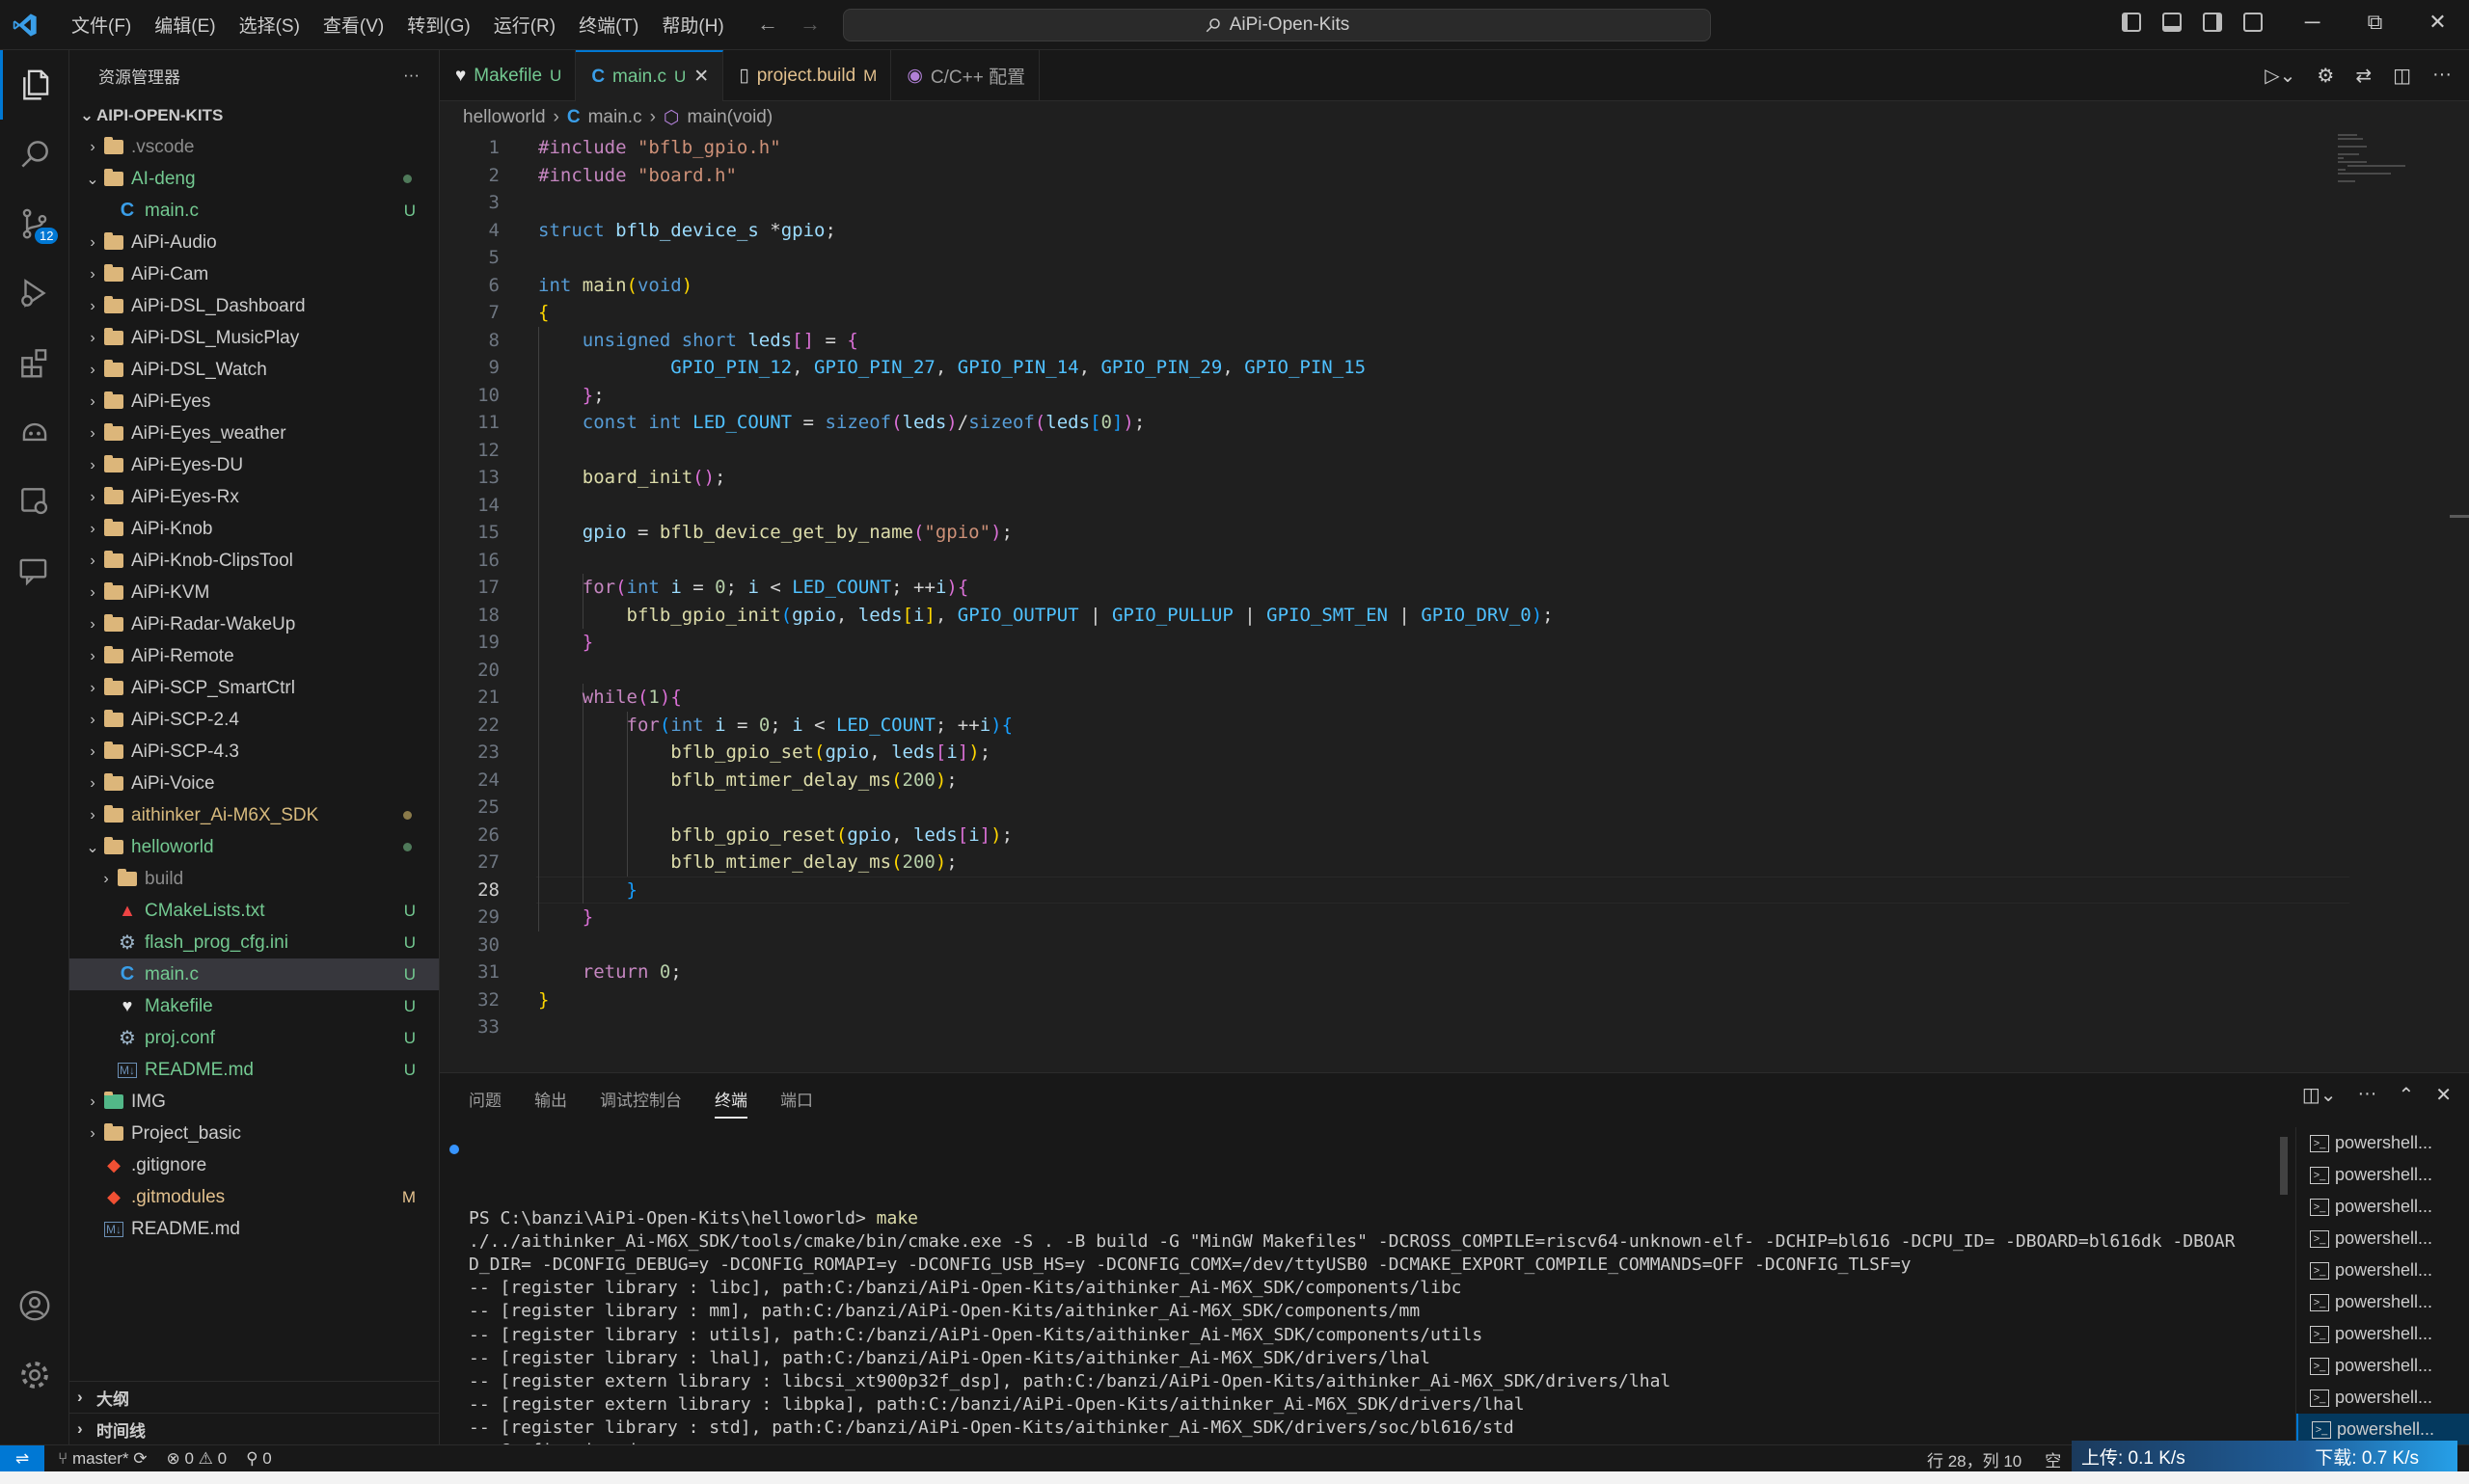 Image resolution: width=2469 pixels, height=1484 pixels. Describe the element at coordinates (768, 24) in the screenshot. I see `back-arrow-icon: ←` at that location.